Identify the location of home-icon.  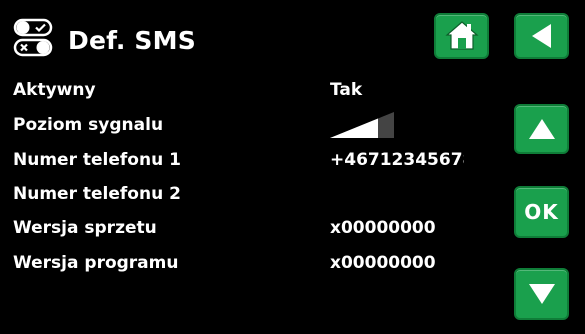
(461, 36).